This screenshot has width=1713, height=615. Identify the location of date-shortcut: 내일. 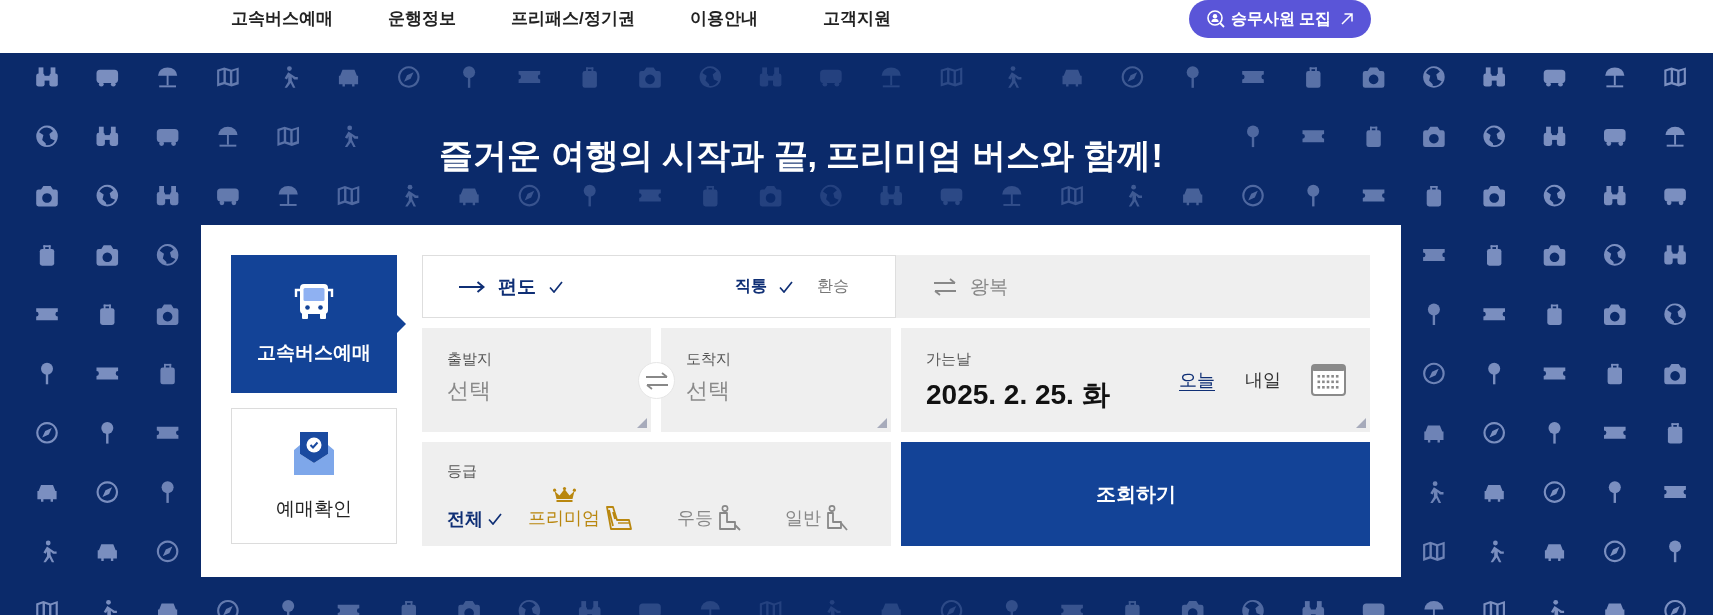
(1263, 380).